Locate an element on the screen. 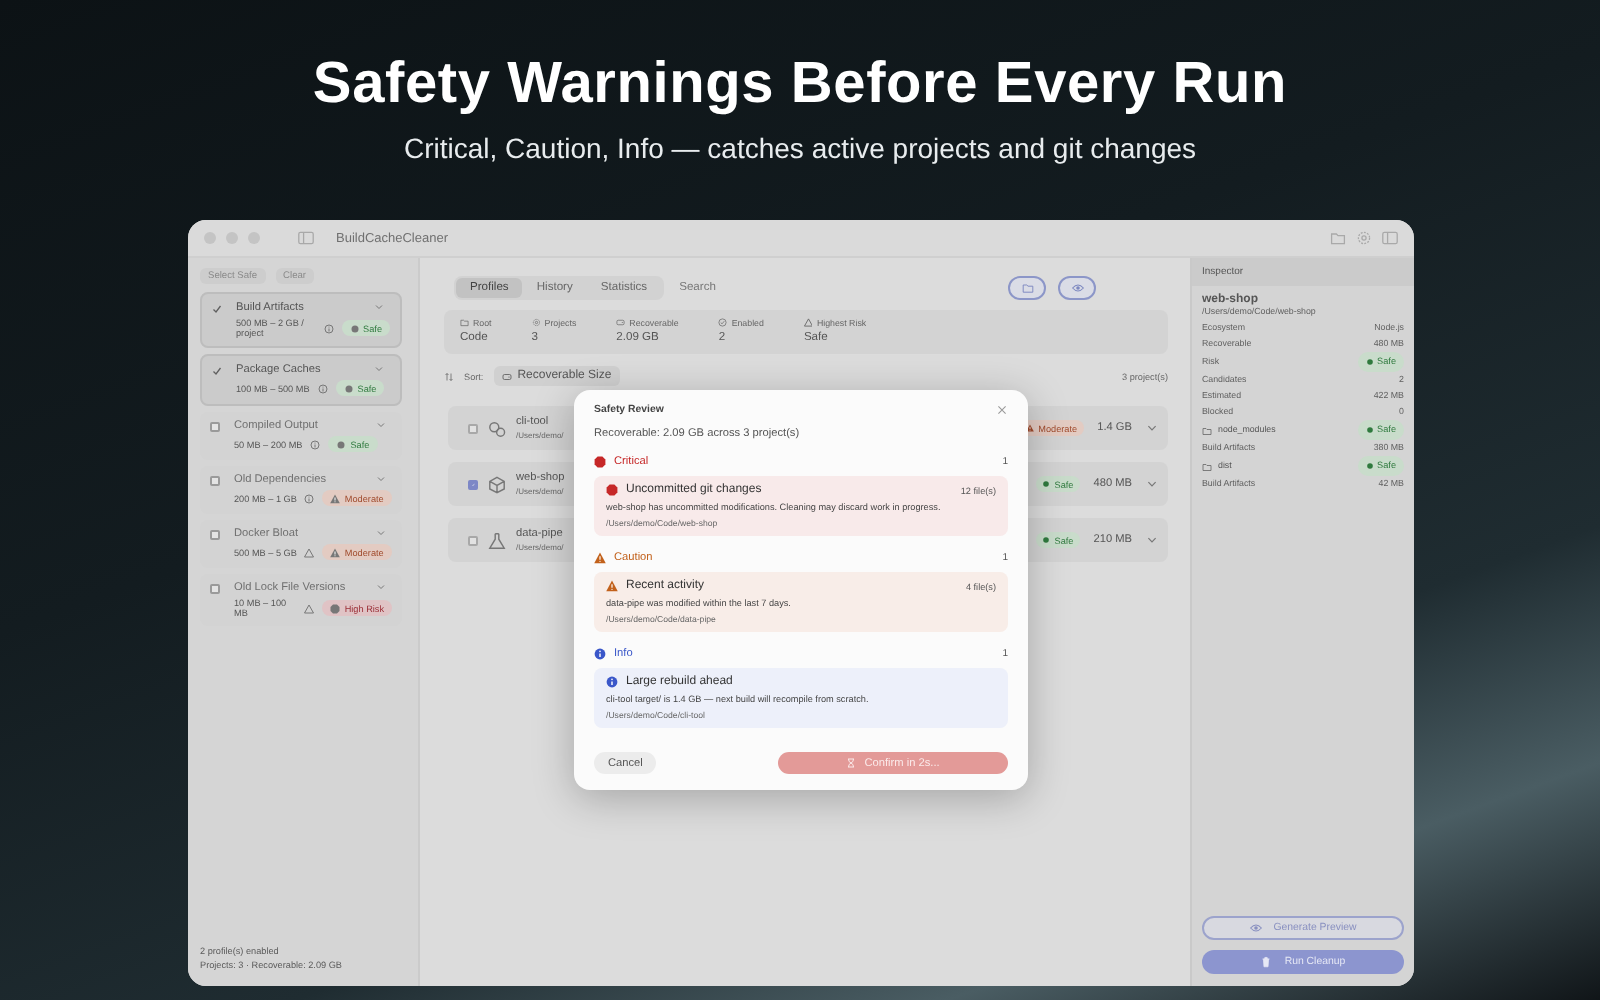 The width and height of the screenshot is (1600, 1000). sidebar-toggle-icon is located at coordinates (306, 238).